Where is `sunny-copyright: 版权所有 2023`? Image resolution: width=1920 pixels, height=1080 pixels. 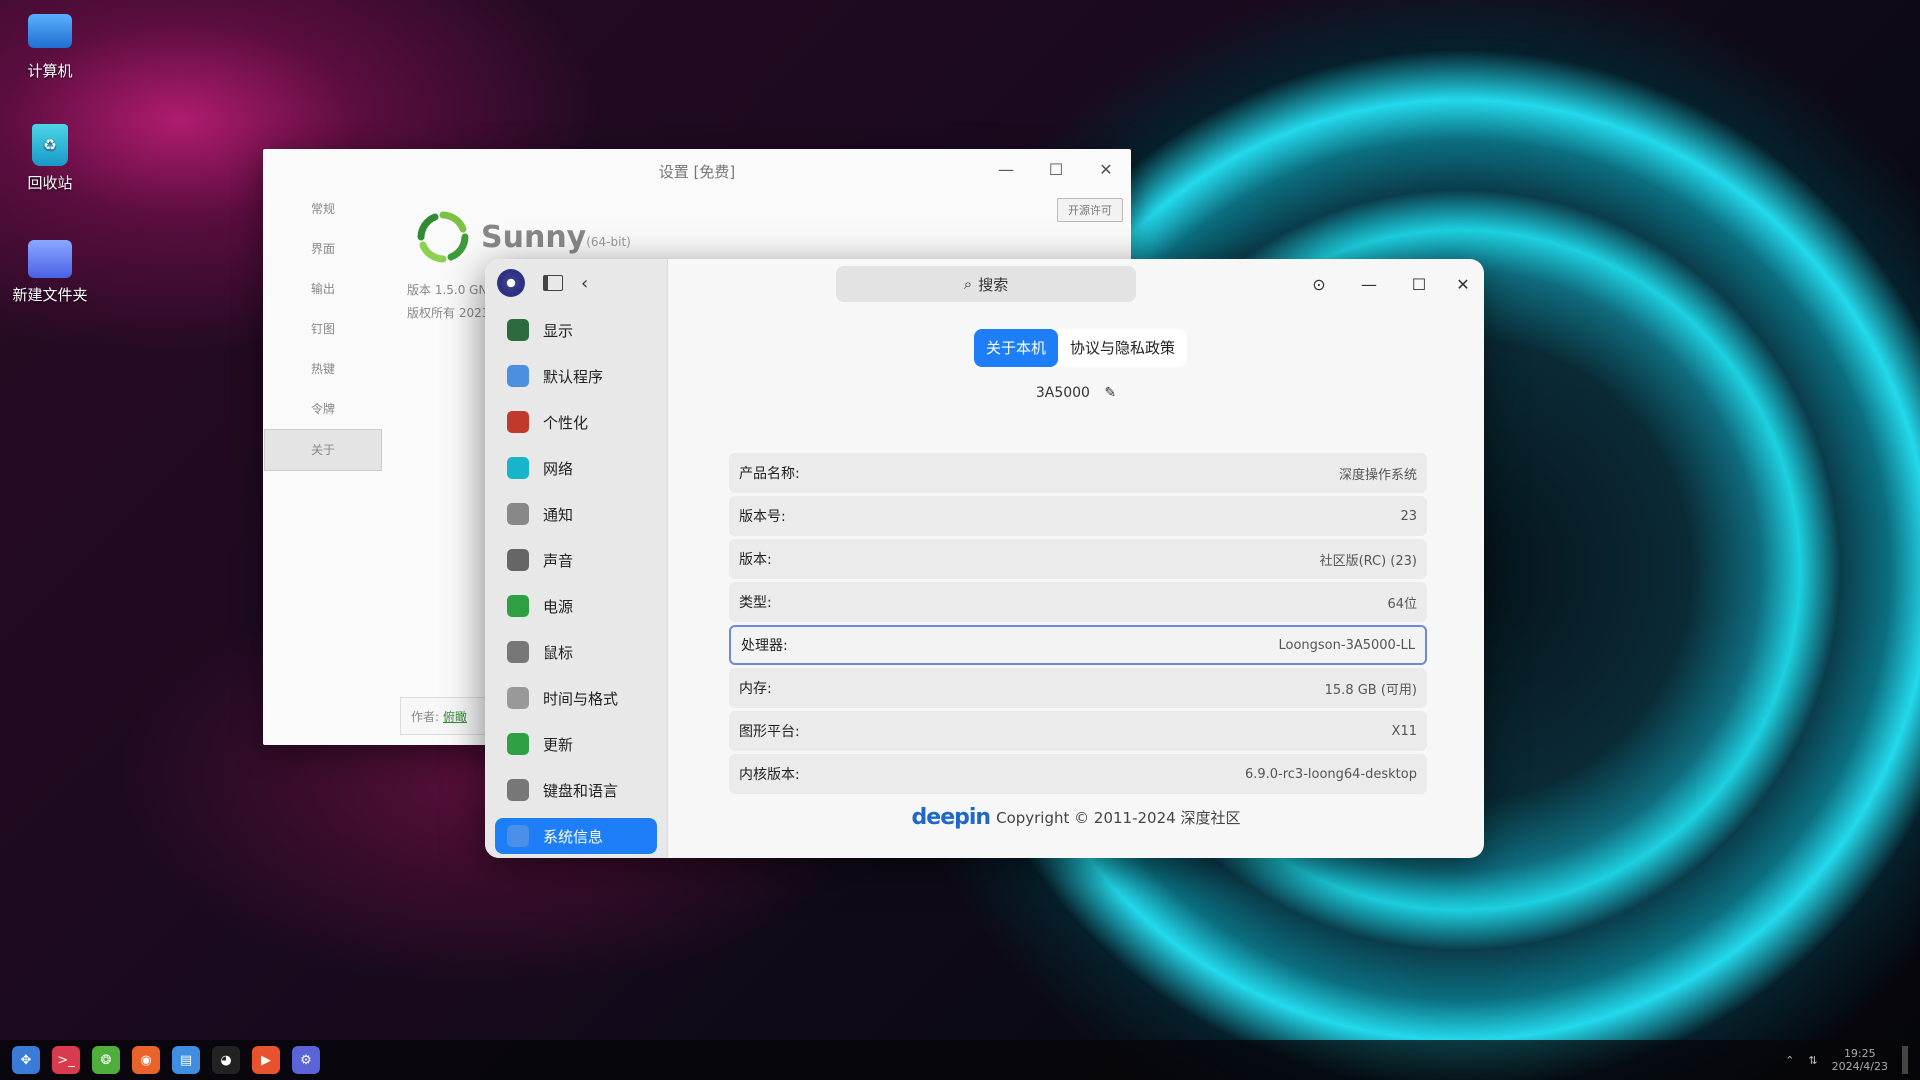 sunny-copyright: 版权所有 2023 is located at coordinates (448, 313).